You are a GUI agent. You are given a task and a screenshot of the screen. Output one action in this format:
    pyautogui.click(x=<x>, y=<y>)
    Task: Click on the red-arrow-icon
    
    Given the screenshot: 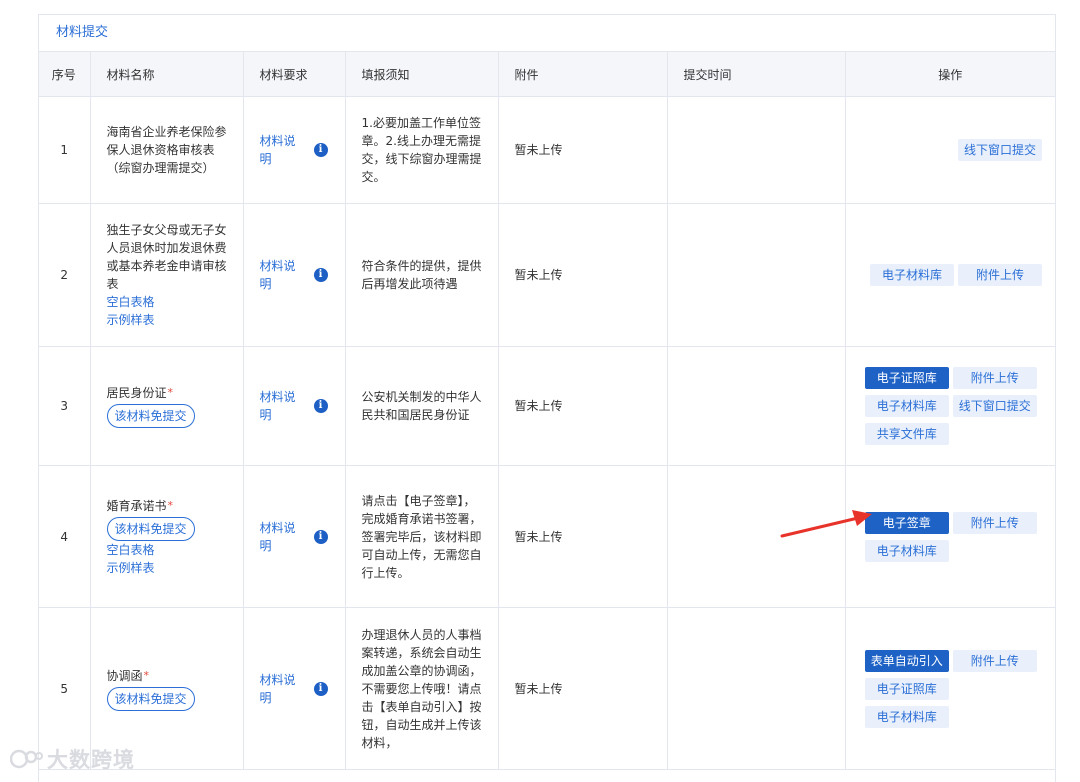 What is the action you would take?
    pyautogui.click(x=826, y=524)
    